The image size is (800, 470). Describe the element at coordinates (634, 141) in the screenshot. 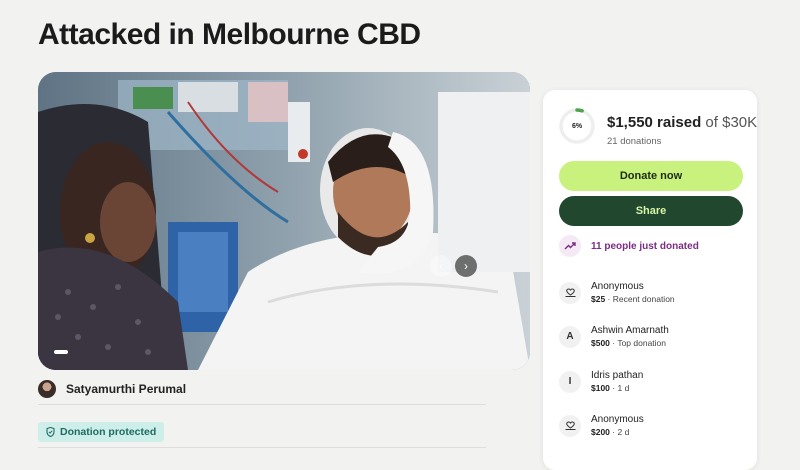

I see `donation-count: 21 donations` at that location.